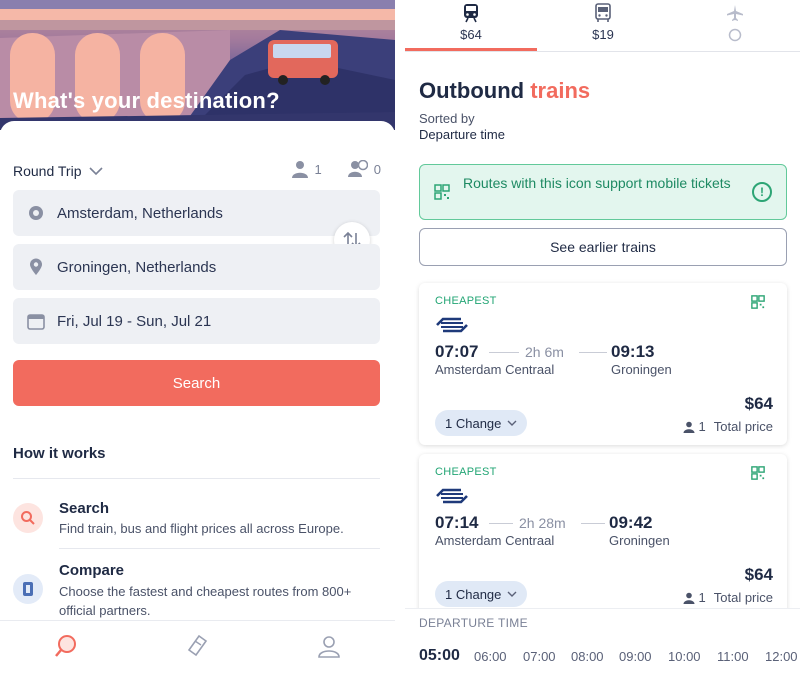 The width and height of the screenshot is (800, 675). I want to click on nav-profile, so click(329, 648).